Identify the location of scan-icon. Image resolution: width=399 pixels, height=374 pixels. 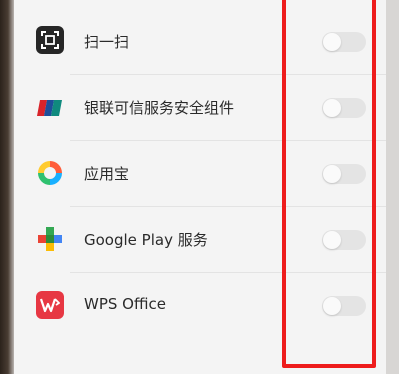
(50, 40).